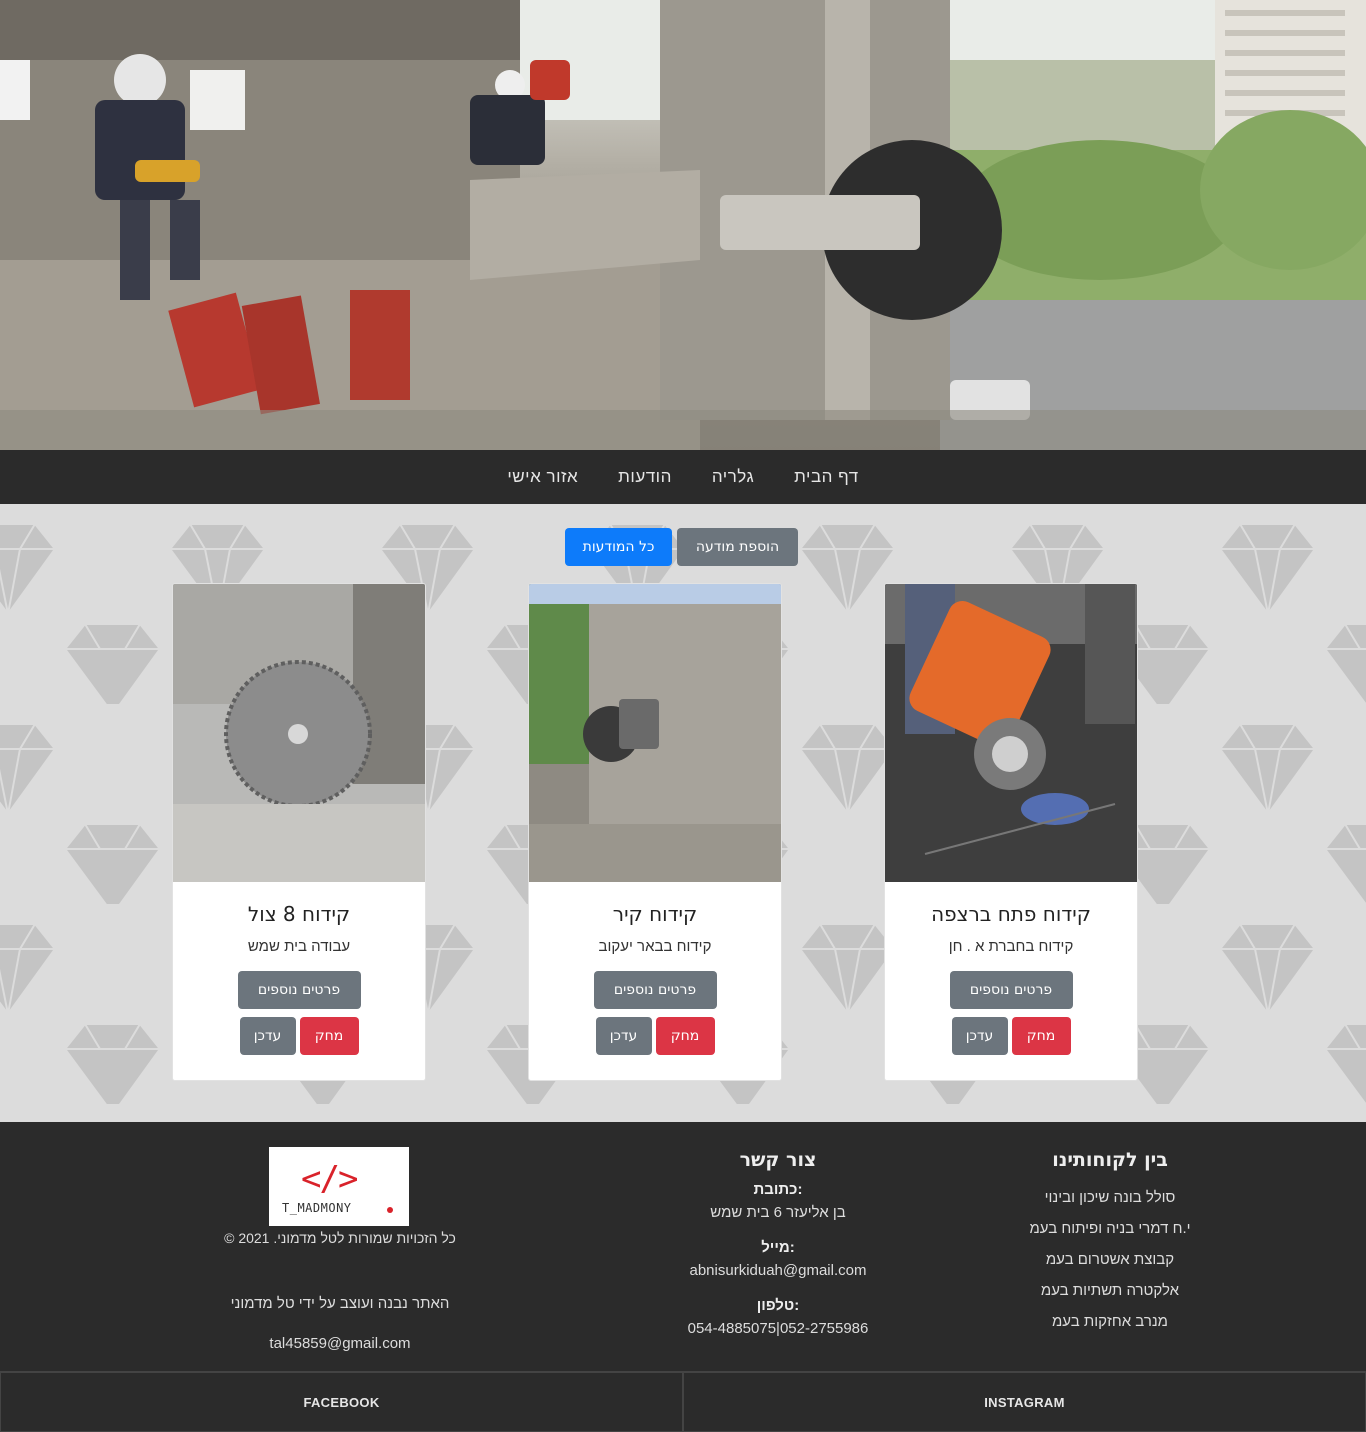 The width and height of the screenshot is (1366, 1432). What do you see at coordinates (645, 477) in the screenshot?
I see `nav-item-messages: הודעות` at bounding box center [645, 477].